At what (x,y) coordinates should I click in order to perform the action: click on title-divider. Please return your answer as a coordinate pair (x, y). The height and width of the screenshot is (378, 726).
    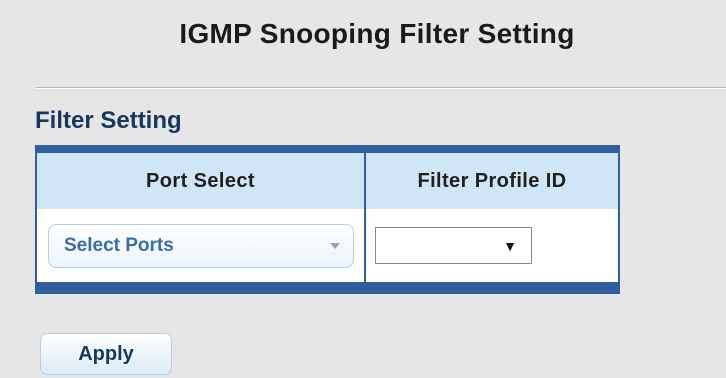
    Looking at the image, I should click on (381, 88).